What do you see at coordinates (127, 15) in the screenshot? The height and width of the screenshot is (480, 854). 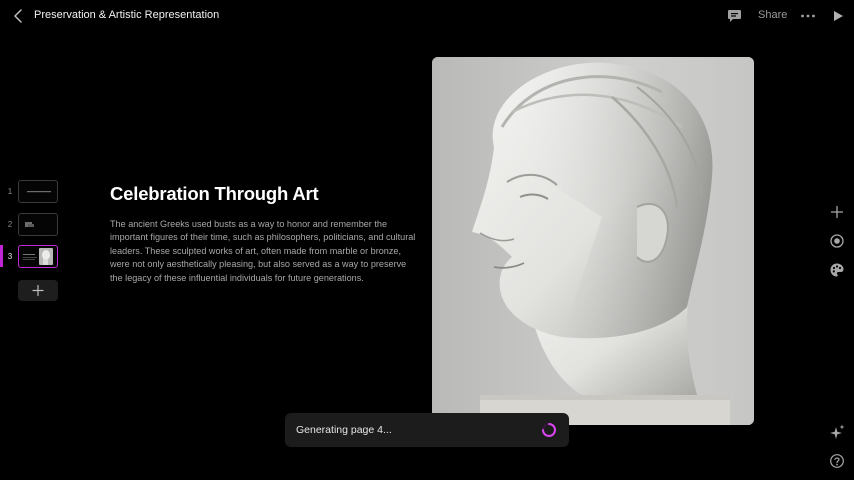 I see `document-title: Preservation & Artistic Representation` at bounding box center [127, 15].